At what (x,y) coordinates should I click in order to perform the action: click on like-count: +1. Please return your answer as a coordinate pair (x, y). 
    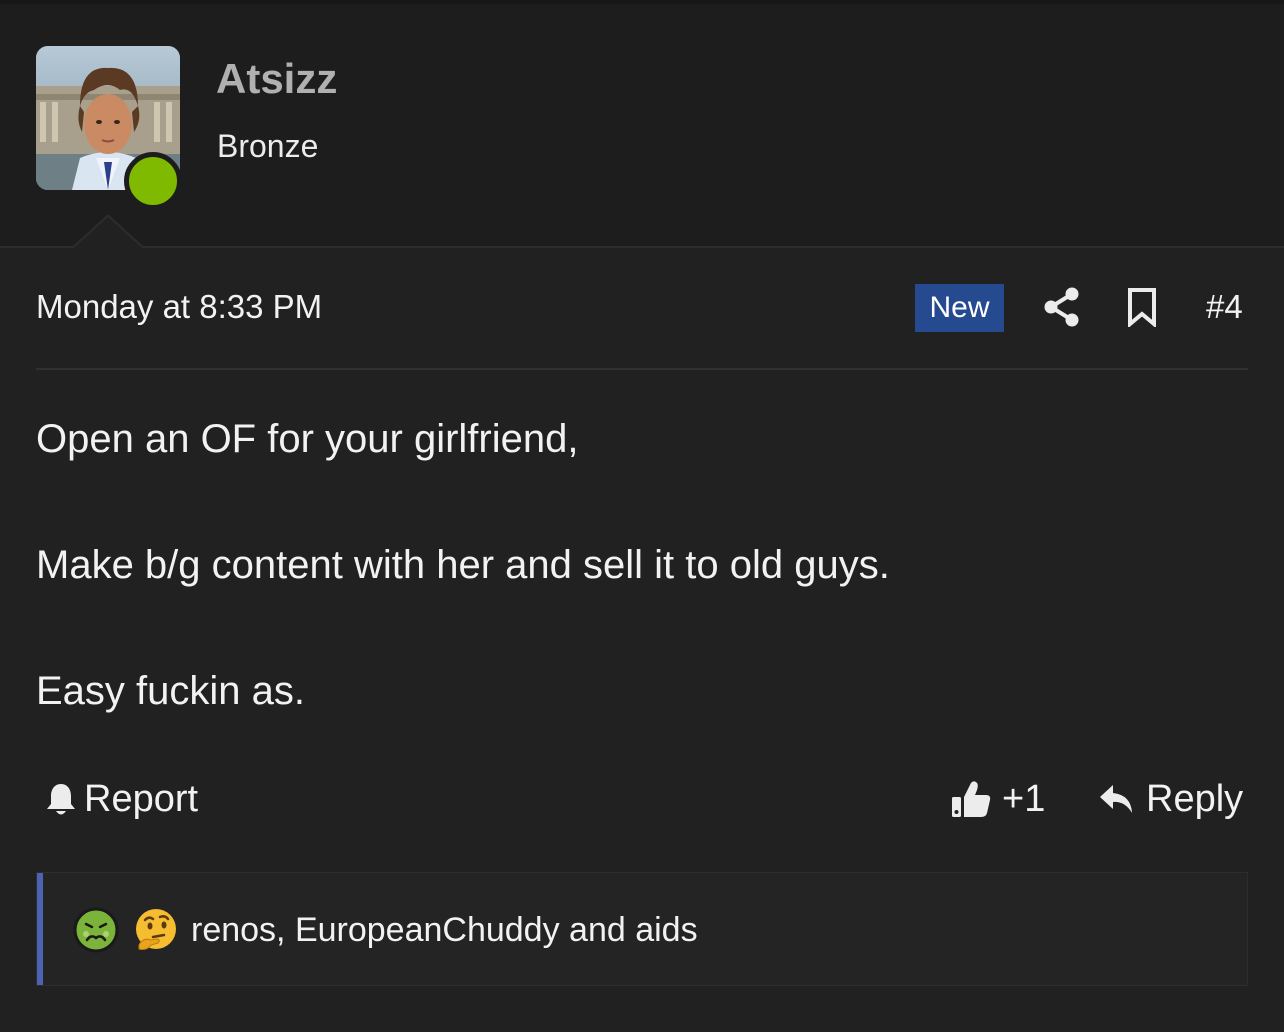
    Looking at the image, I should click on (1024, 798).